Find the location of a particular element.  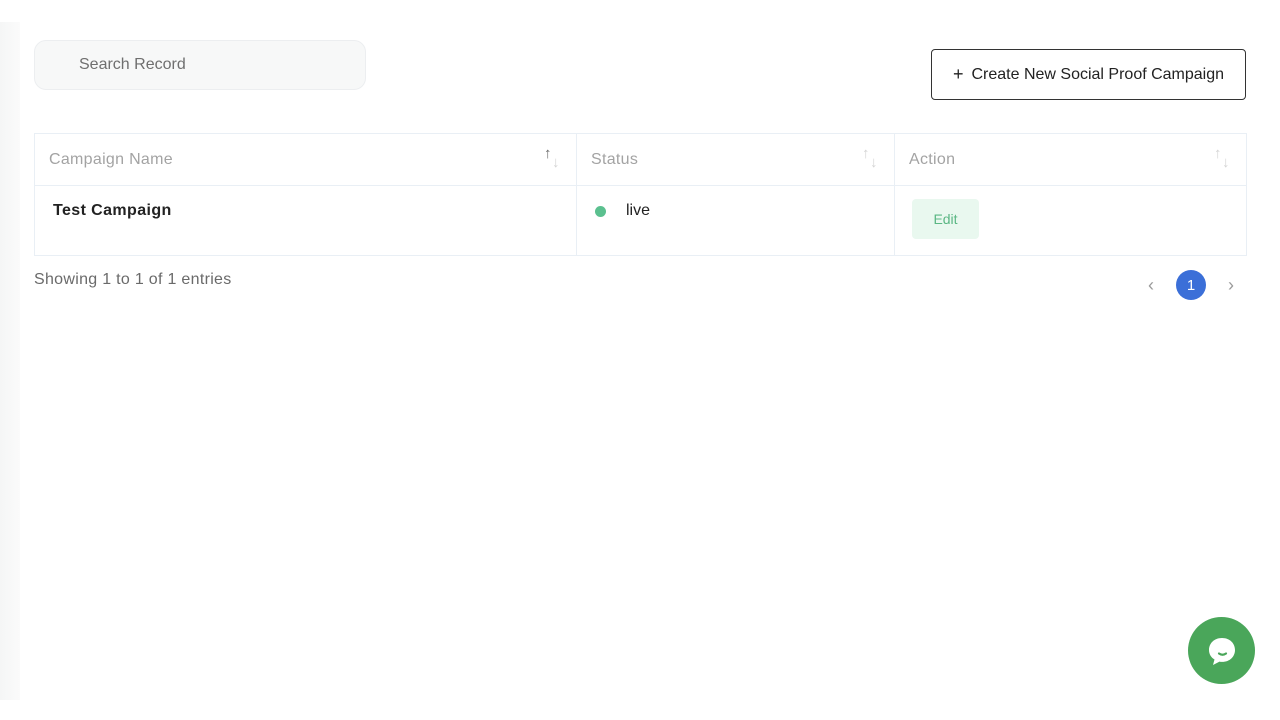

chevron-left-icon: ‹ is located at coordinates (1151, 285).